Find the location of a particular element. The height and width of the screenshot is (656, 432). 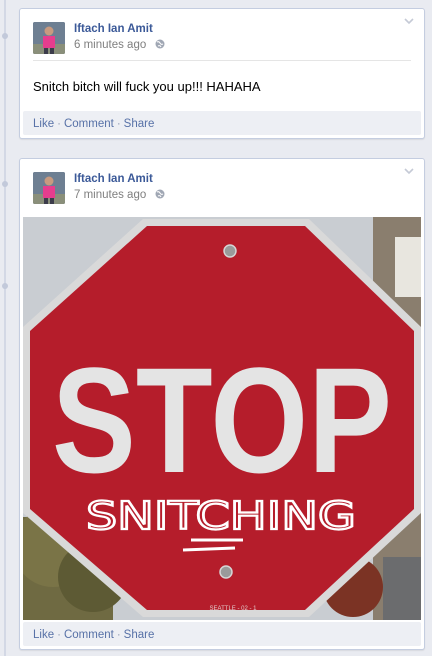

sign-plate-text: SEATTLE - 02 - 1 is located at coordinates (234, 609).